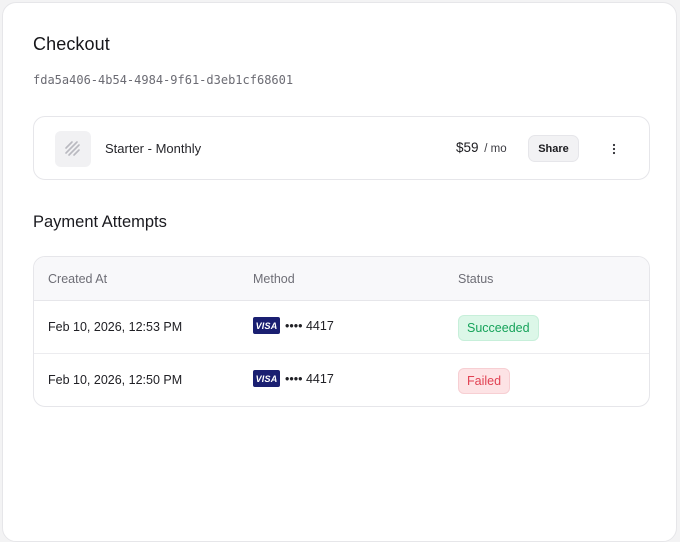  What do you see at coordinates (274, 279) in the screenshot?
I see `column-method: Method` at bounding box center [274, 279].